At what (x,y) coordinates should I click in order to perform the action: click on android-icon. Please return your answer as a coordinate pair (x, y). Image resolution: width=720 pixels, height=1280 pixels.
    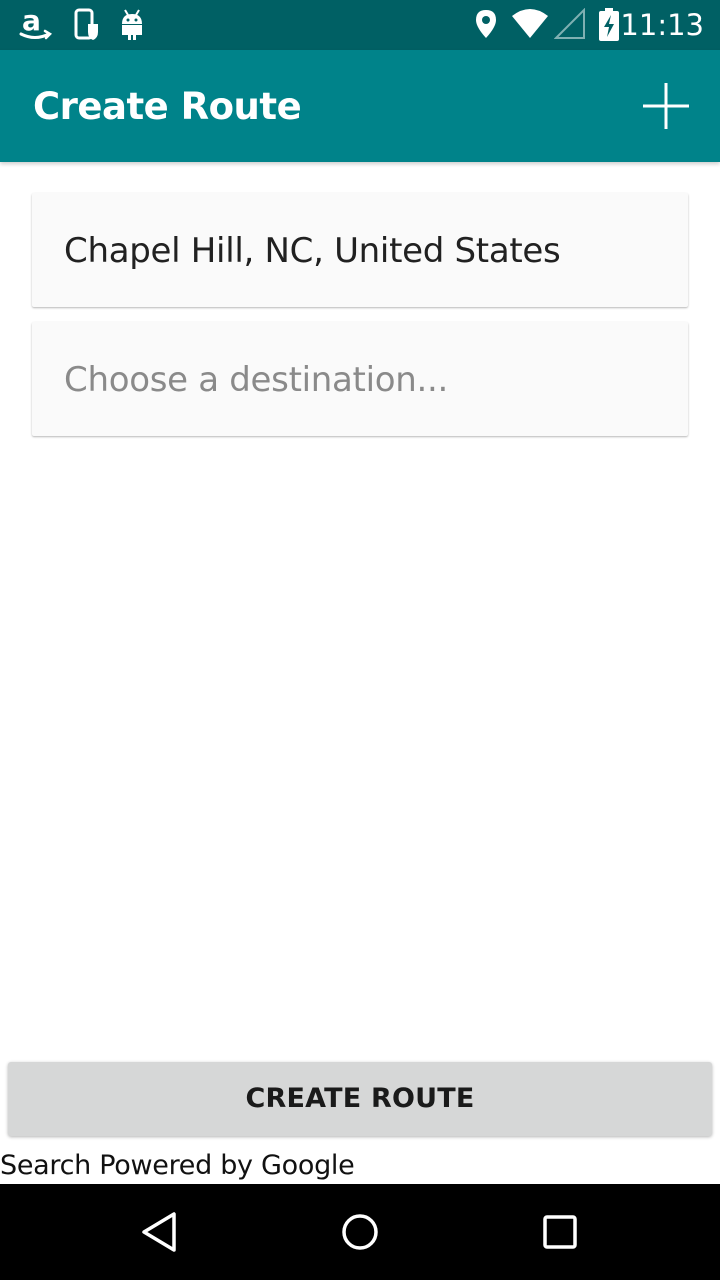
    Looking at the image, I should click on (132, 24).